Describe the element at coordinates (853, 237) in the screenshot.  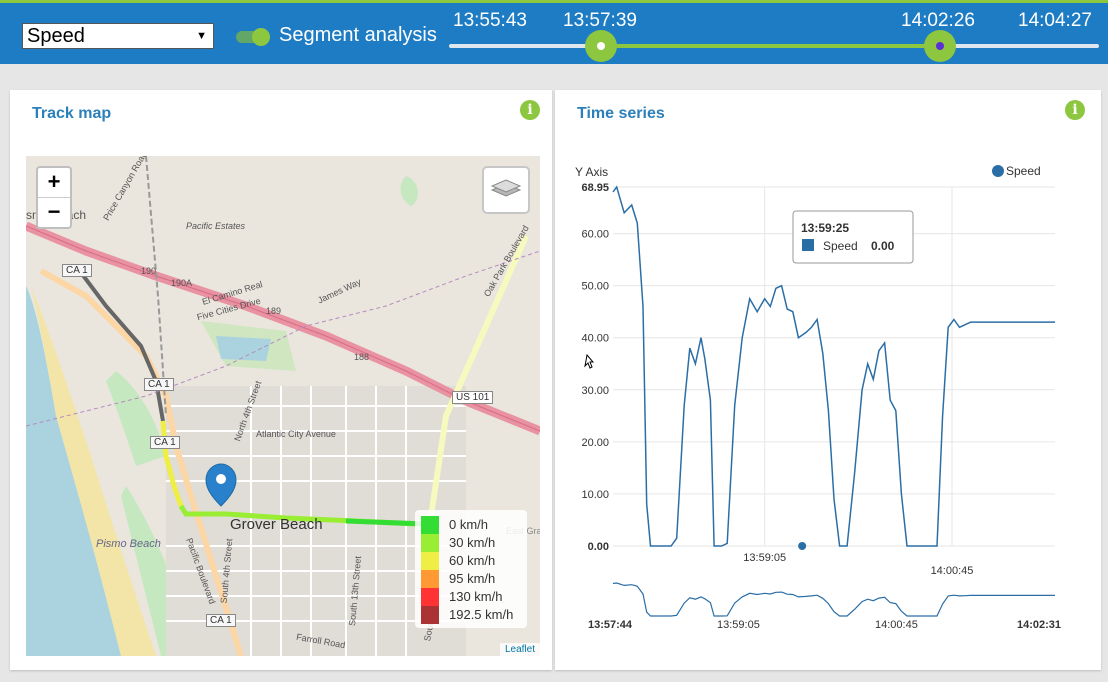
I see `chart-tooltip: 13:59:25 Speed 0.00` at that location.